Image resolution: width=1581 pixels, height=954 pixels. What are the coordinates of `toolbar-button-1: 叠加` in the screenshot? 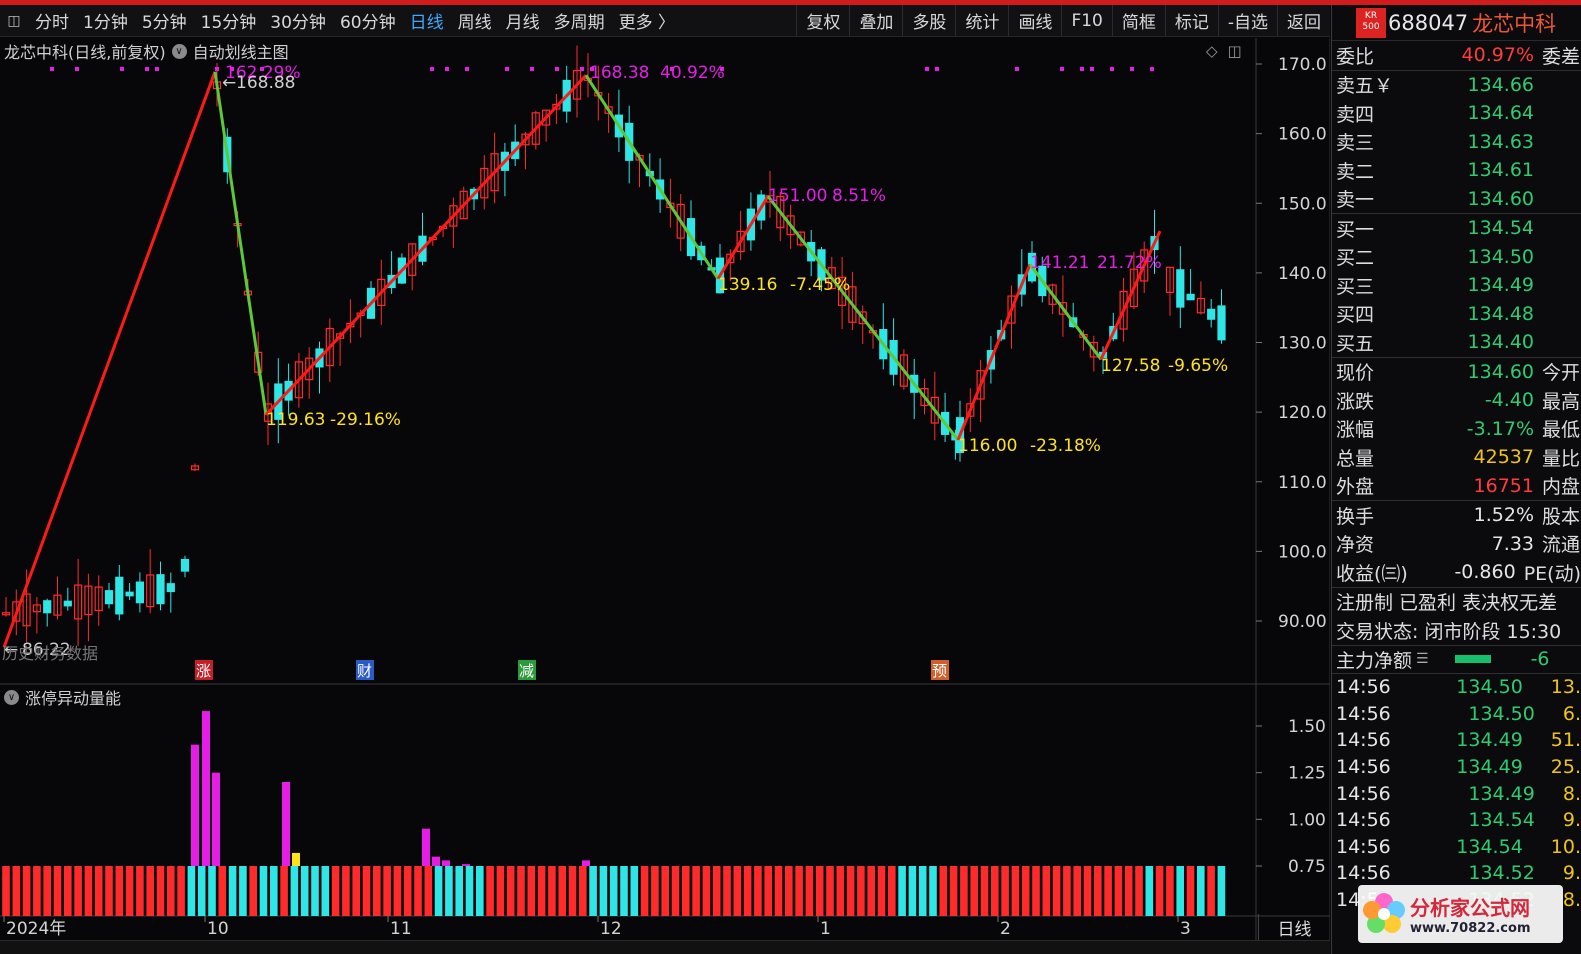 It's located at (875, 20).